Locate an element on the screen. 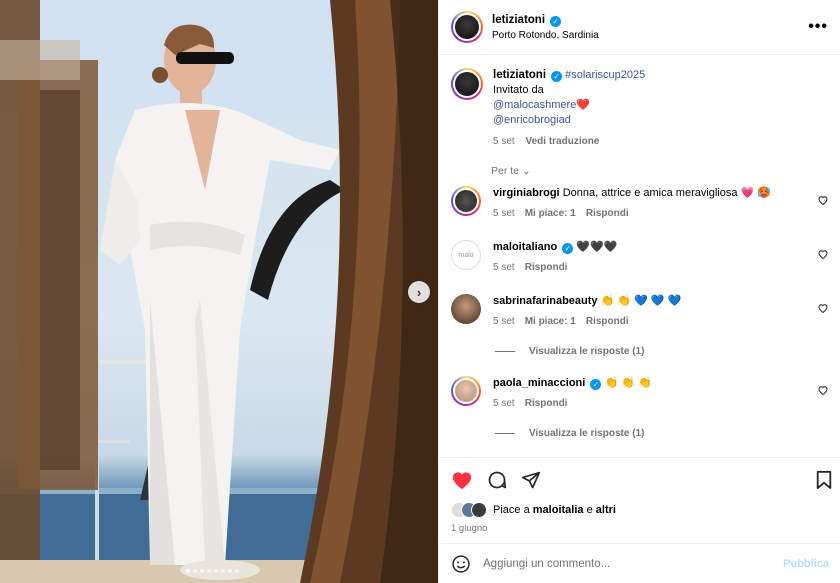 This screenshot has height=583, width=840. caption-hashtag: #solariscup2025 is located at coordinates (605, 75).